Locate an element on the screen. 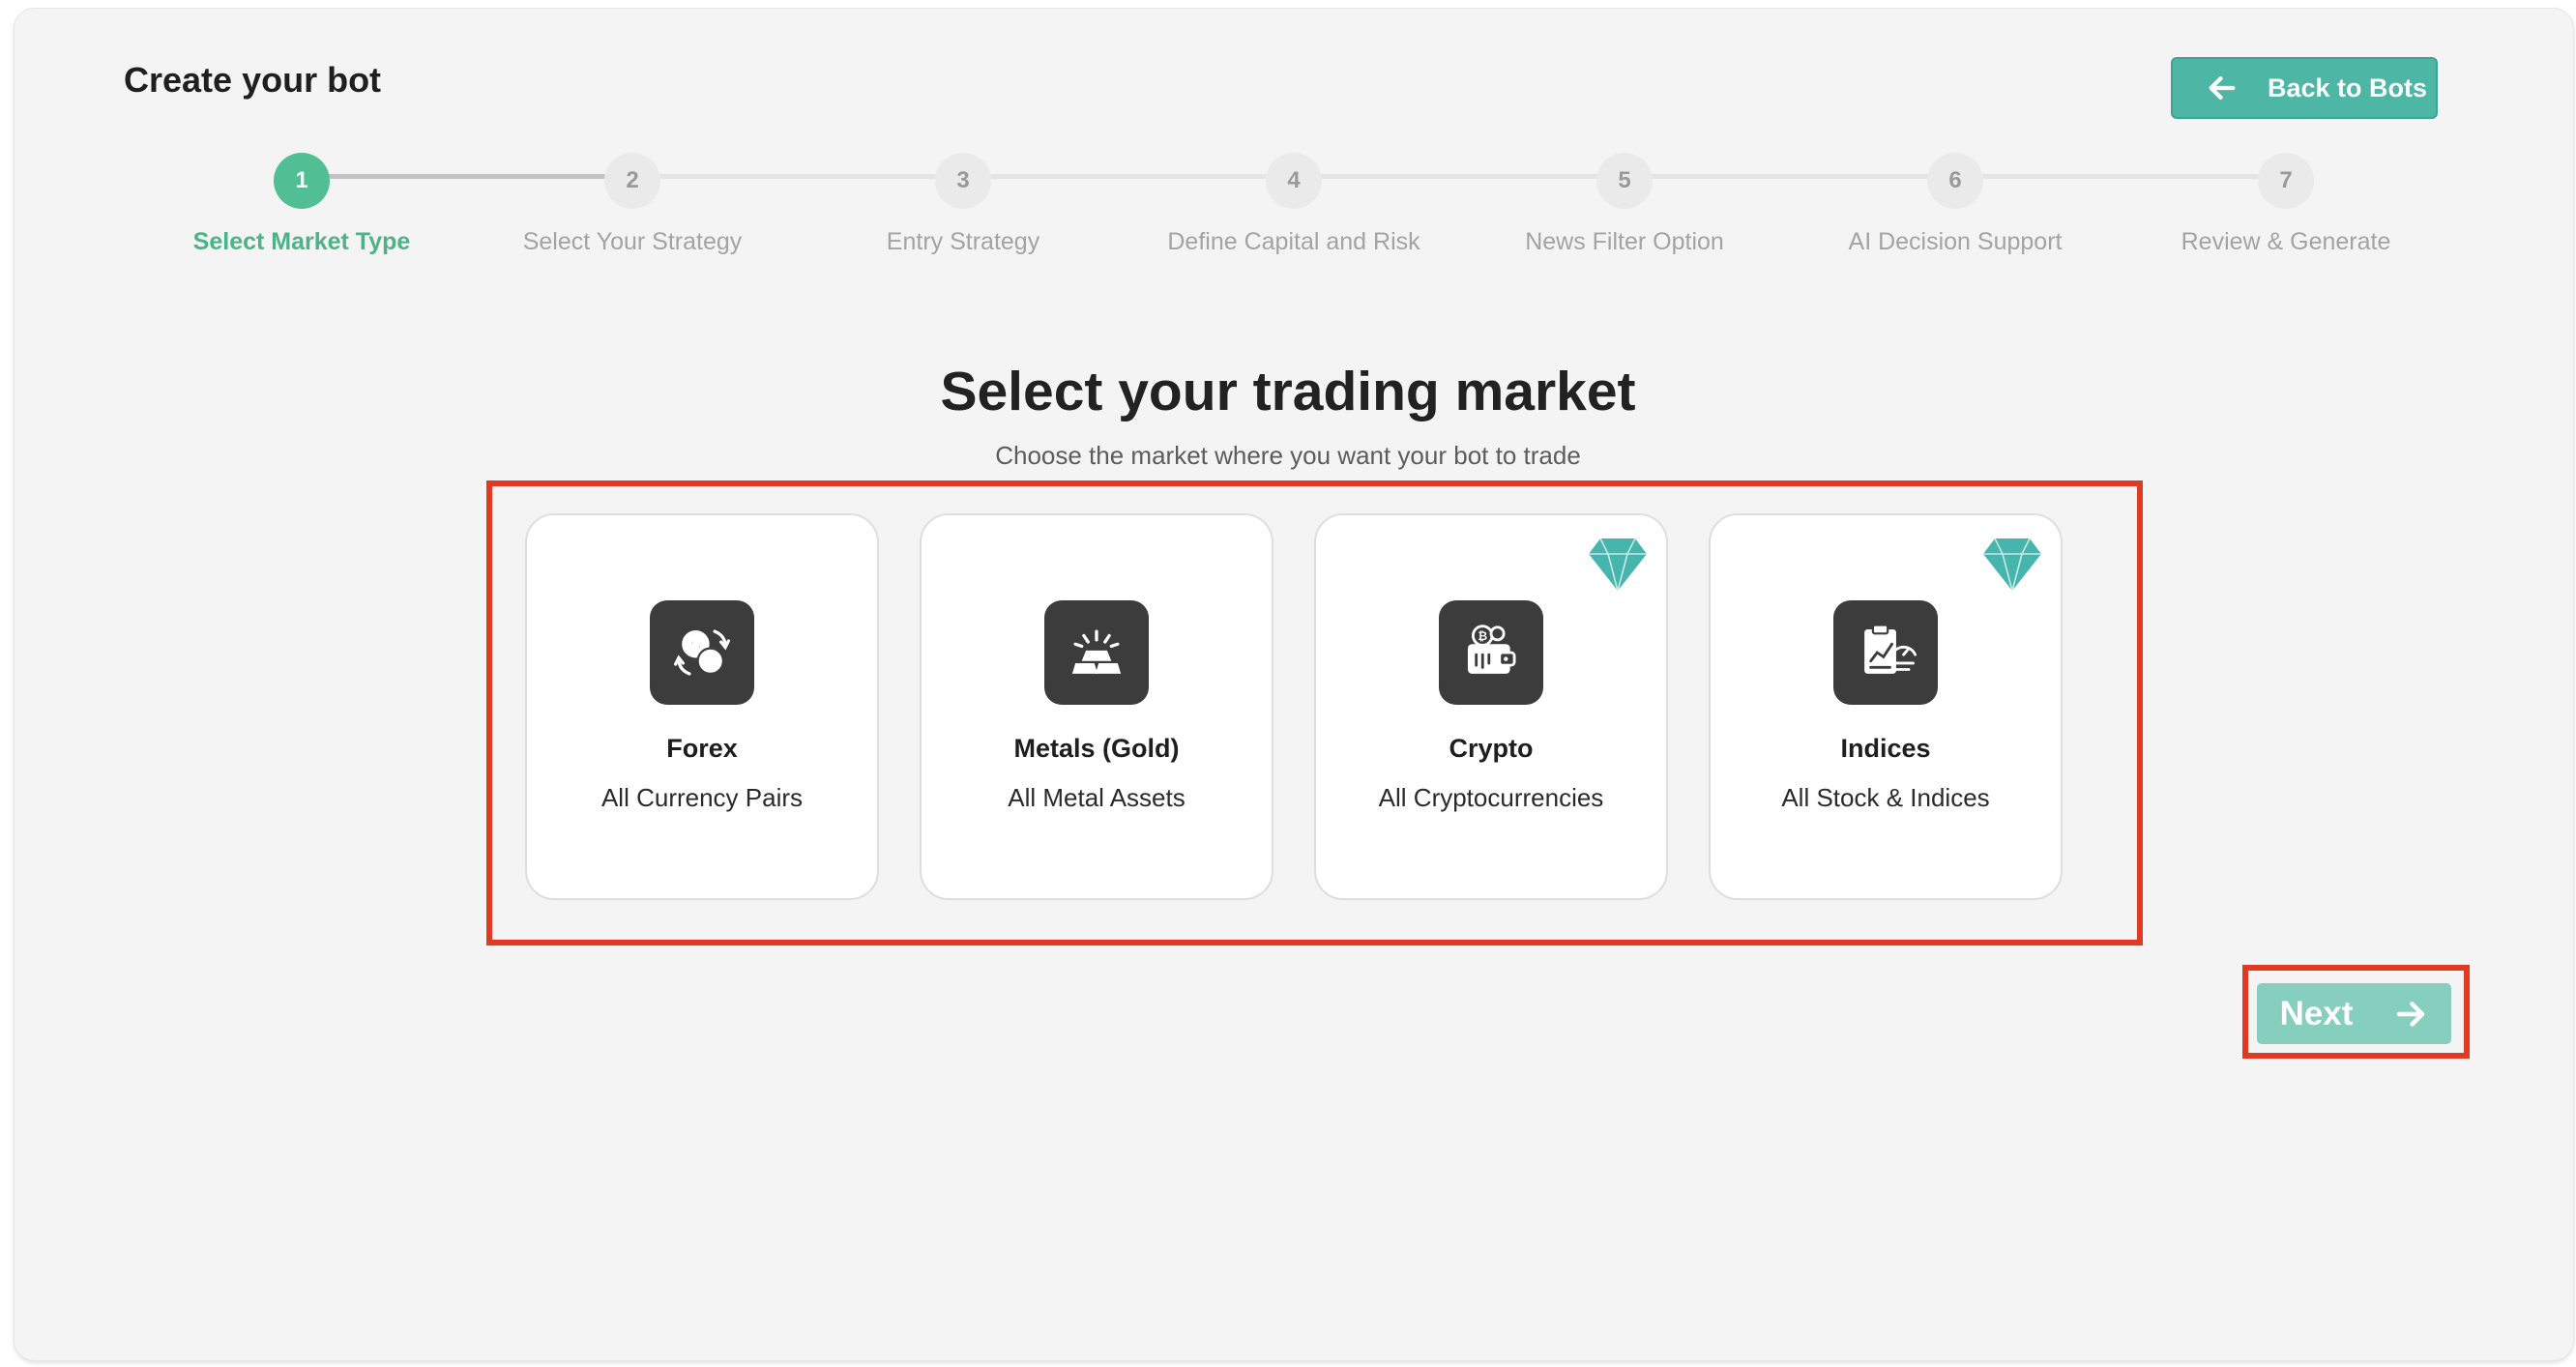 The width and height of the screenshot is (2576, 1367). step-6: 6 AI Decision Support is located at coordinates (1955, 205).